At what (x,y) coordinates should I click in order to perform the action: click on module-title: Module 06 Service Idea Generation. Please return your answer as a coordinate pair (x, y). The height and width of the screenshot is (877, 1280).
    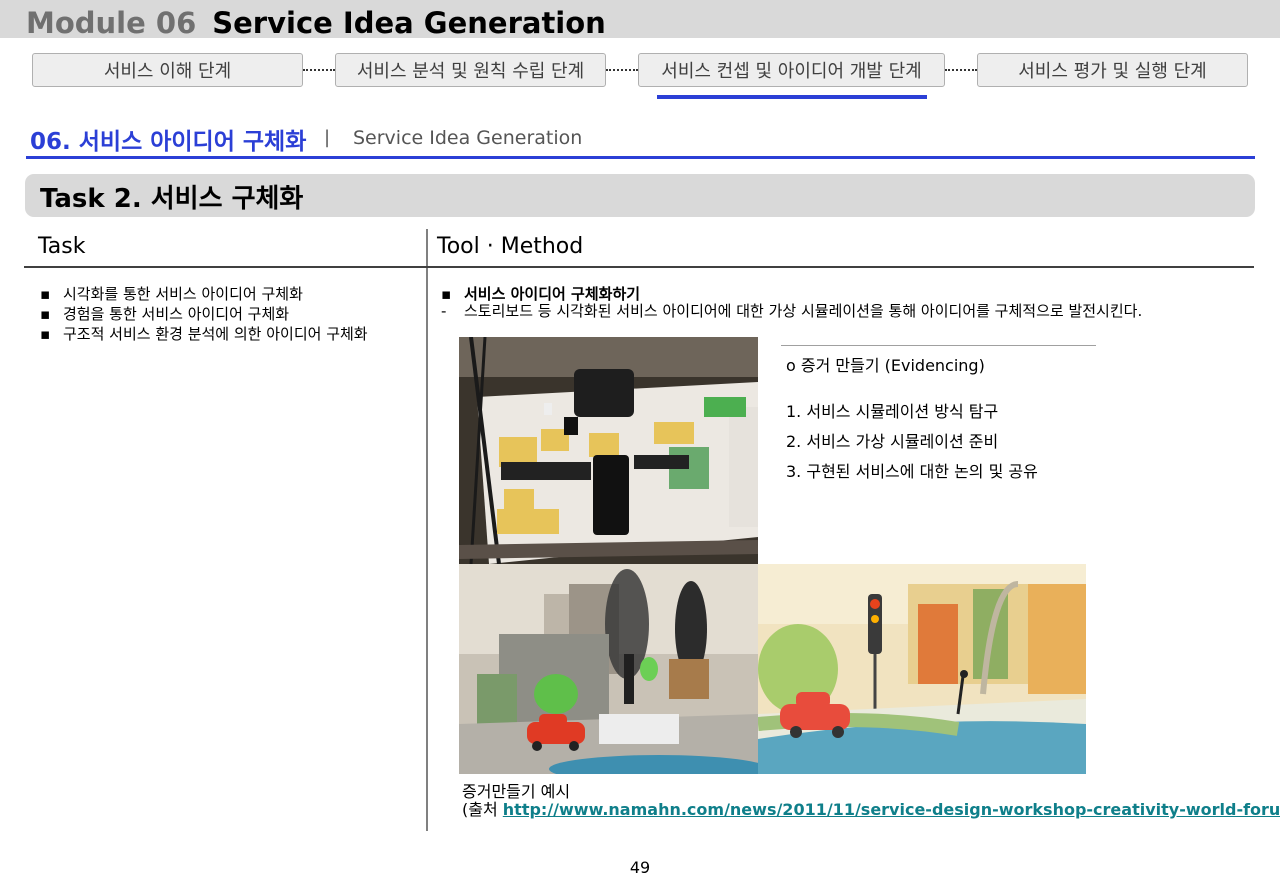
    Looking at the image, I should click on (316, 23).